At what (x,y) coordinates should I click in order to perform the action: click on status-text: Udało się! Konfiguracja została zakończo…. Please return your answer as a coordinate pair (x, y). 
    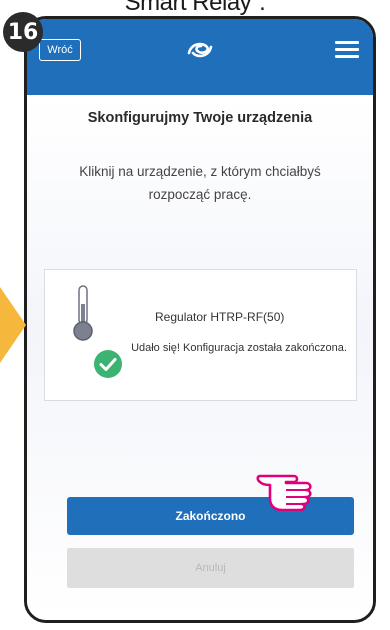
    Looking at the image, I should click on (239, 348).